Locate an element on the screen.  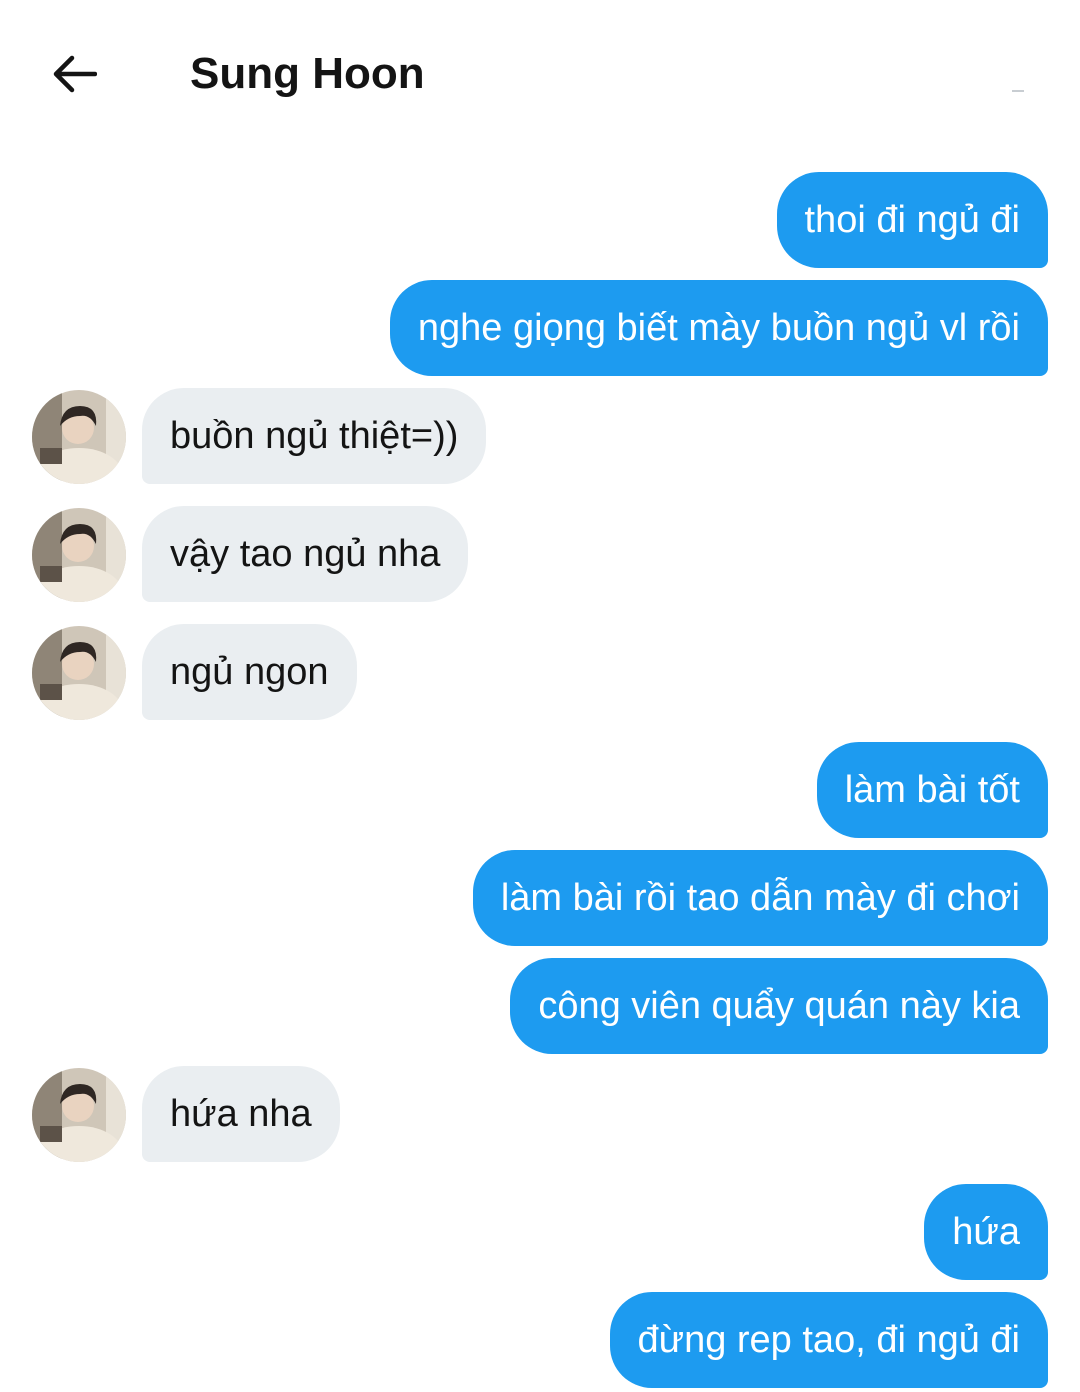
back-button is located at coordinates (74, 74).